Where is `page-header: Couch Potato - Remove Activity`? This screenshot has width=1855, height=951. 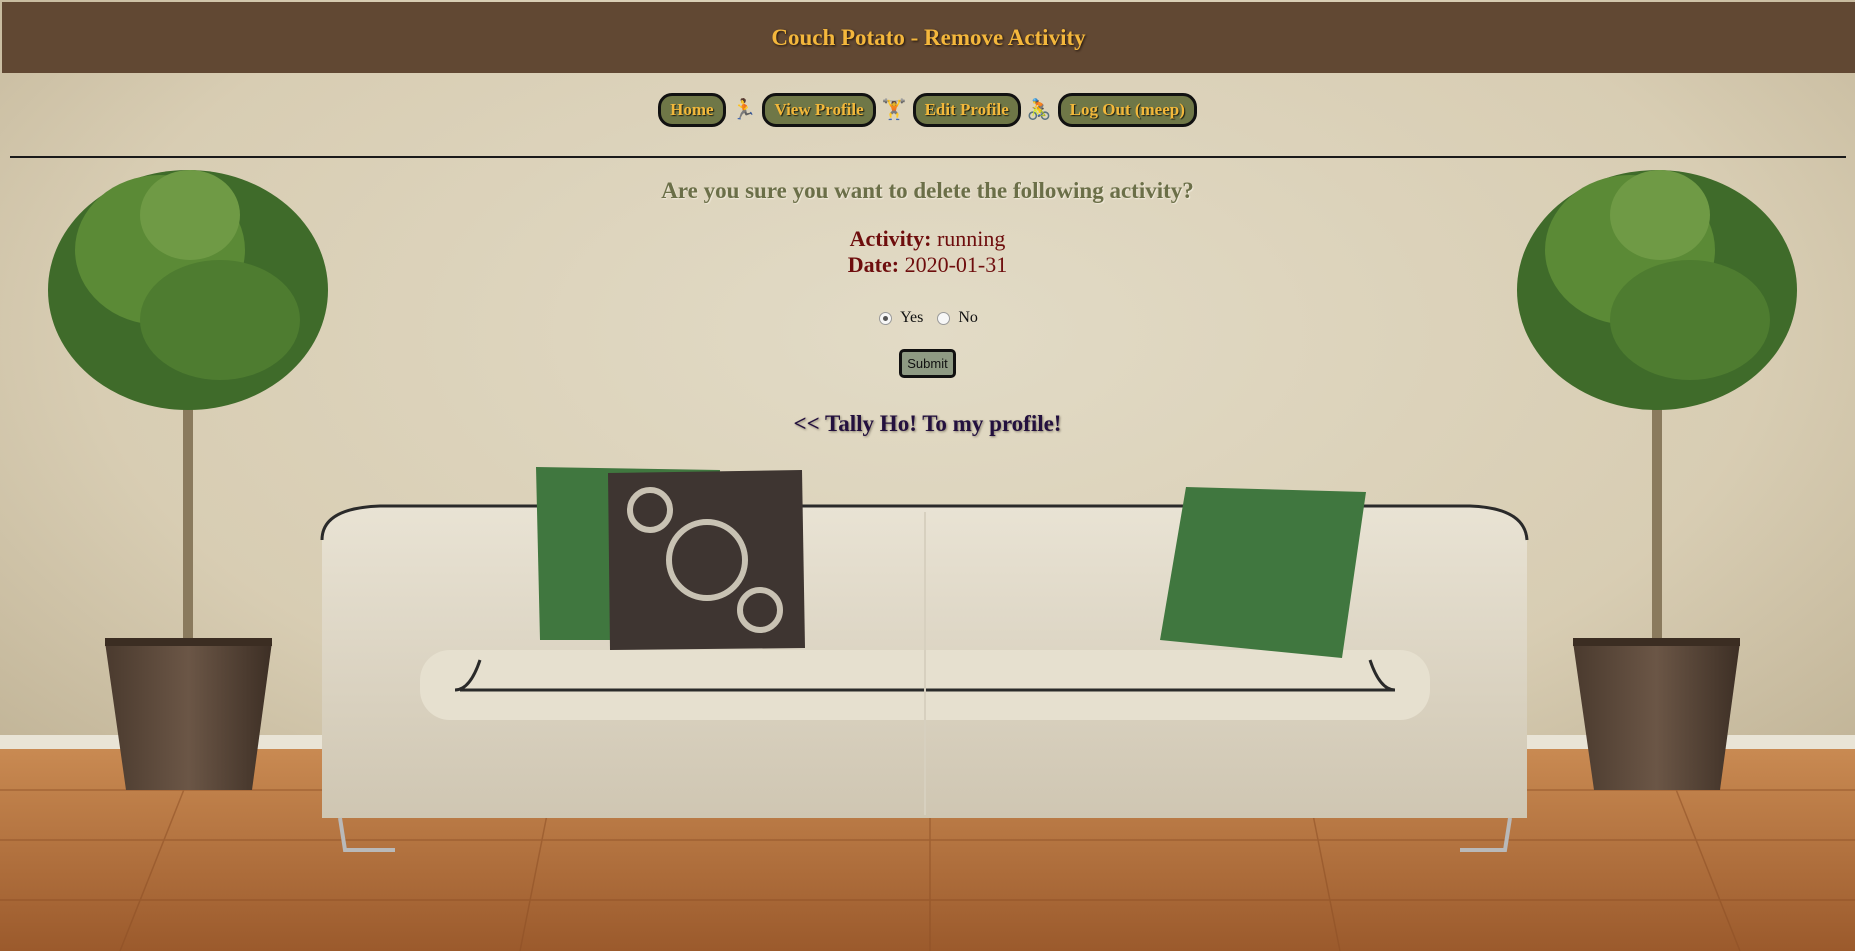
page-header: Couch Potato - Remove Activity is located at coordinates (928, 37).